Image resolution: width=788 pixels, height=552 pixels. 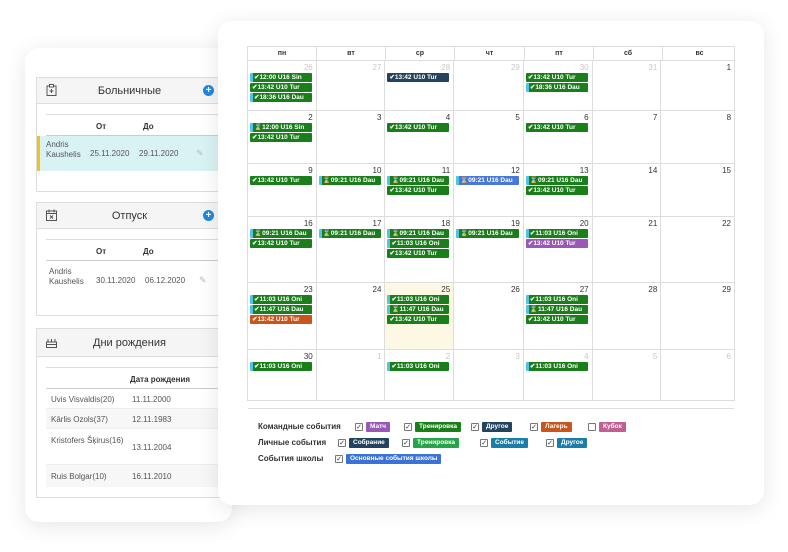 I want to click on calendar-day: 2 ✔11:03 U16 Oni, so click(x=420, y=375).